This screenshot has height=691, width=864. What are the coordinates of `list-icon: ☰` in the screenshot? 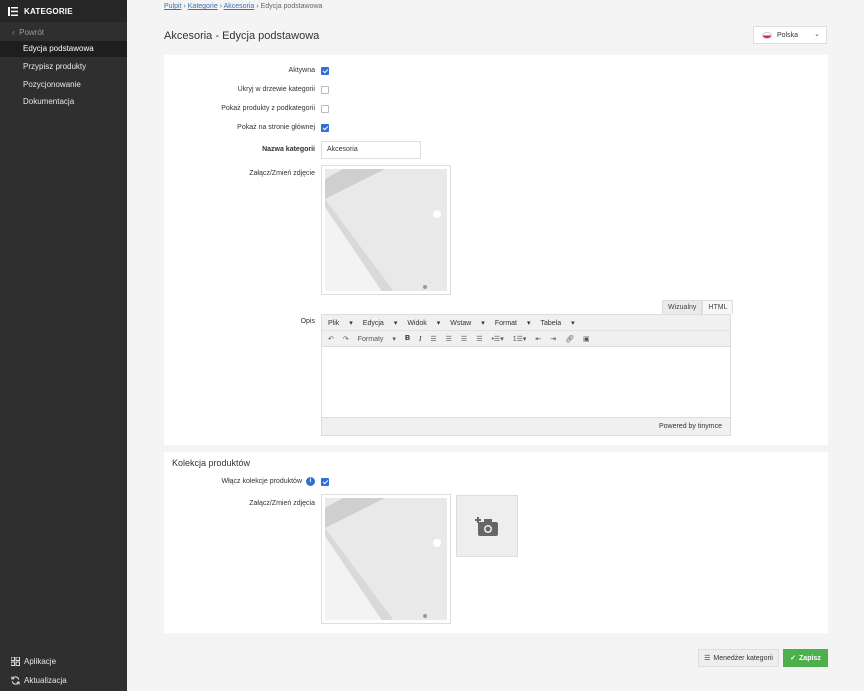 It's located at (707, 658).